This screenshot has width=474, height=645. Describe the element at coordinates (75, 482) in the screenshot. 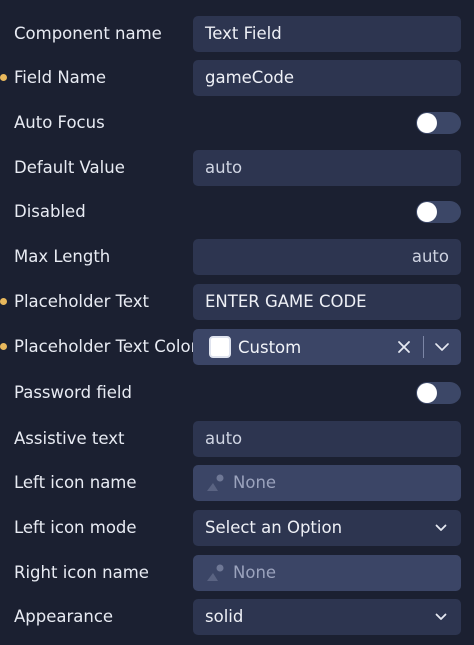

I see `prop-label: Left icon name` at that location.